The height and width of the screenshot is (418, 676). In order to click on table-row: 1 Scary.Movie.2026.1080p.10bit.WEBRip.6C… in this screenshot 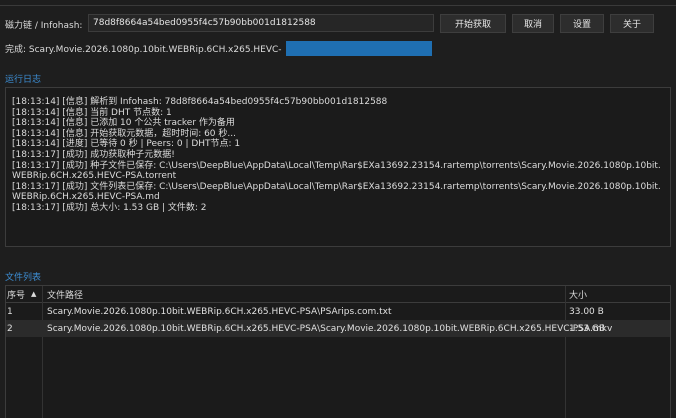, I will do `click(338, 311)`.